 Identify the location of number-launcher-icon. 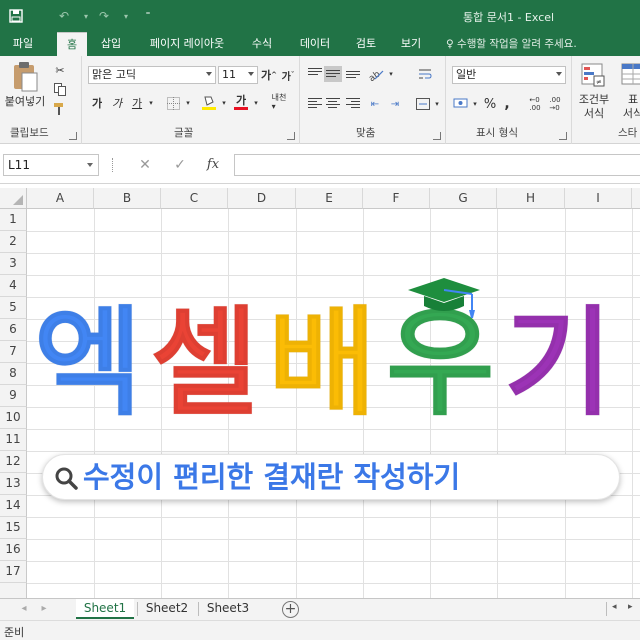
(563, 136).